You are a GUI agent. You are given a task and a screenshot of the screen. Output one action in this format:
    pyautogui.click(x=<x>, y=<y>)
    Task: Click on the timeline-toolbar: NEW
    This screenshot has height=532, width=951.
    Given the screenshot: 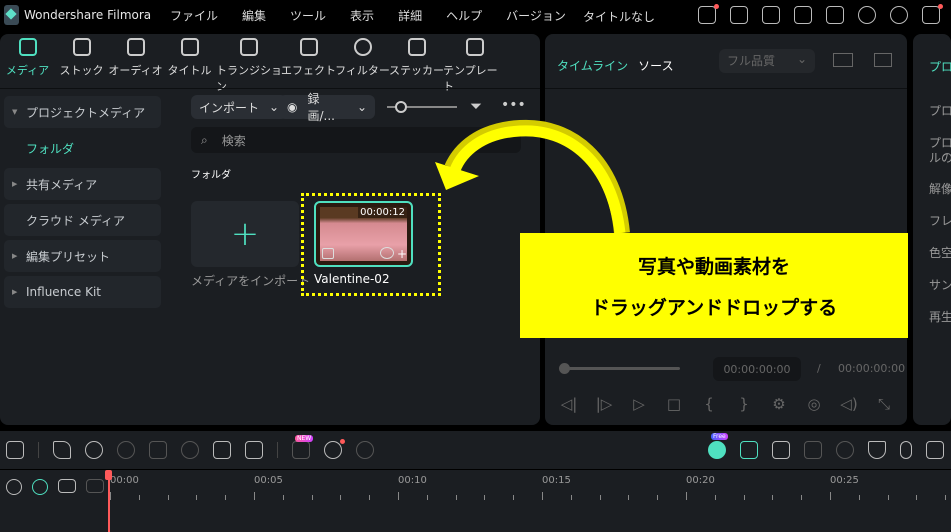 What is the action you would take?
    pyautogui.click(x=190, y=447)
    